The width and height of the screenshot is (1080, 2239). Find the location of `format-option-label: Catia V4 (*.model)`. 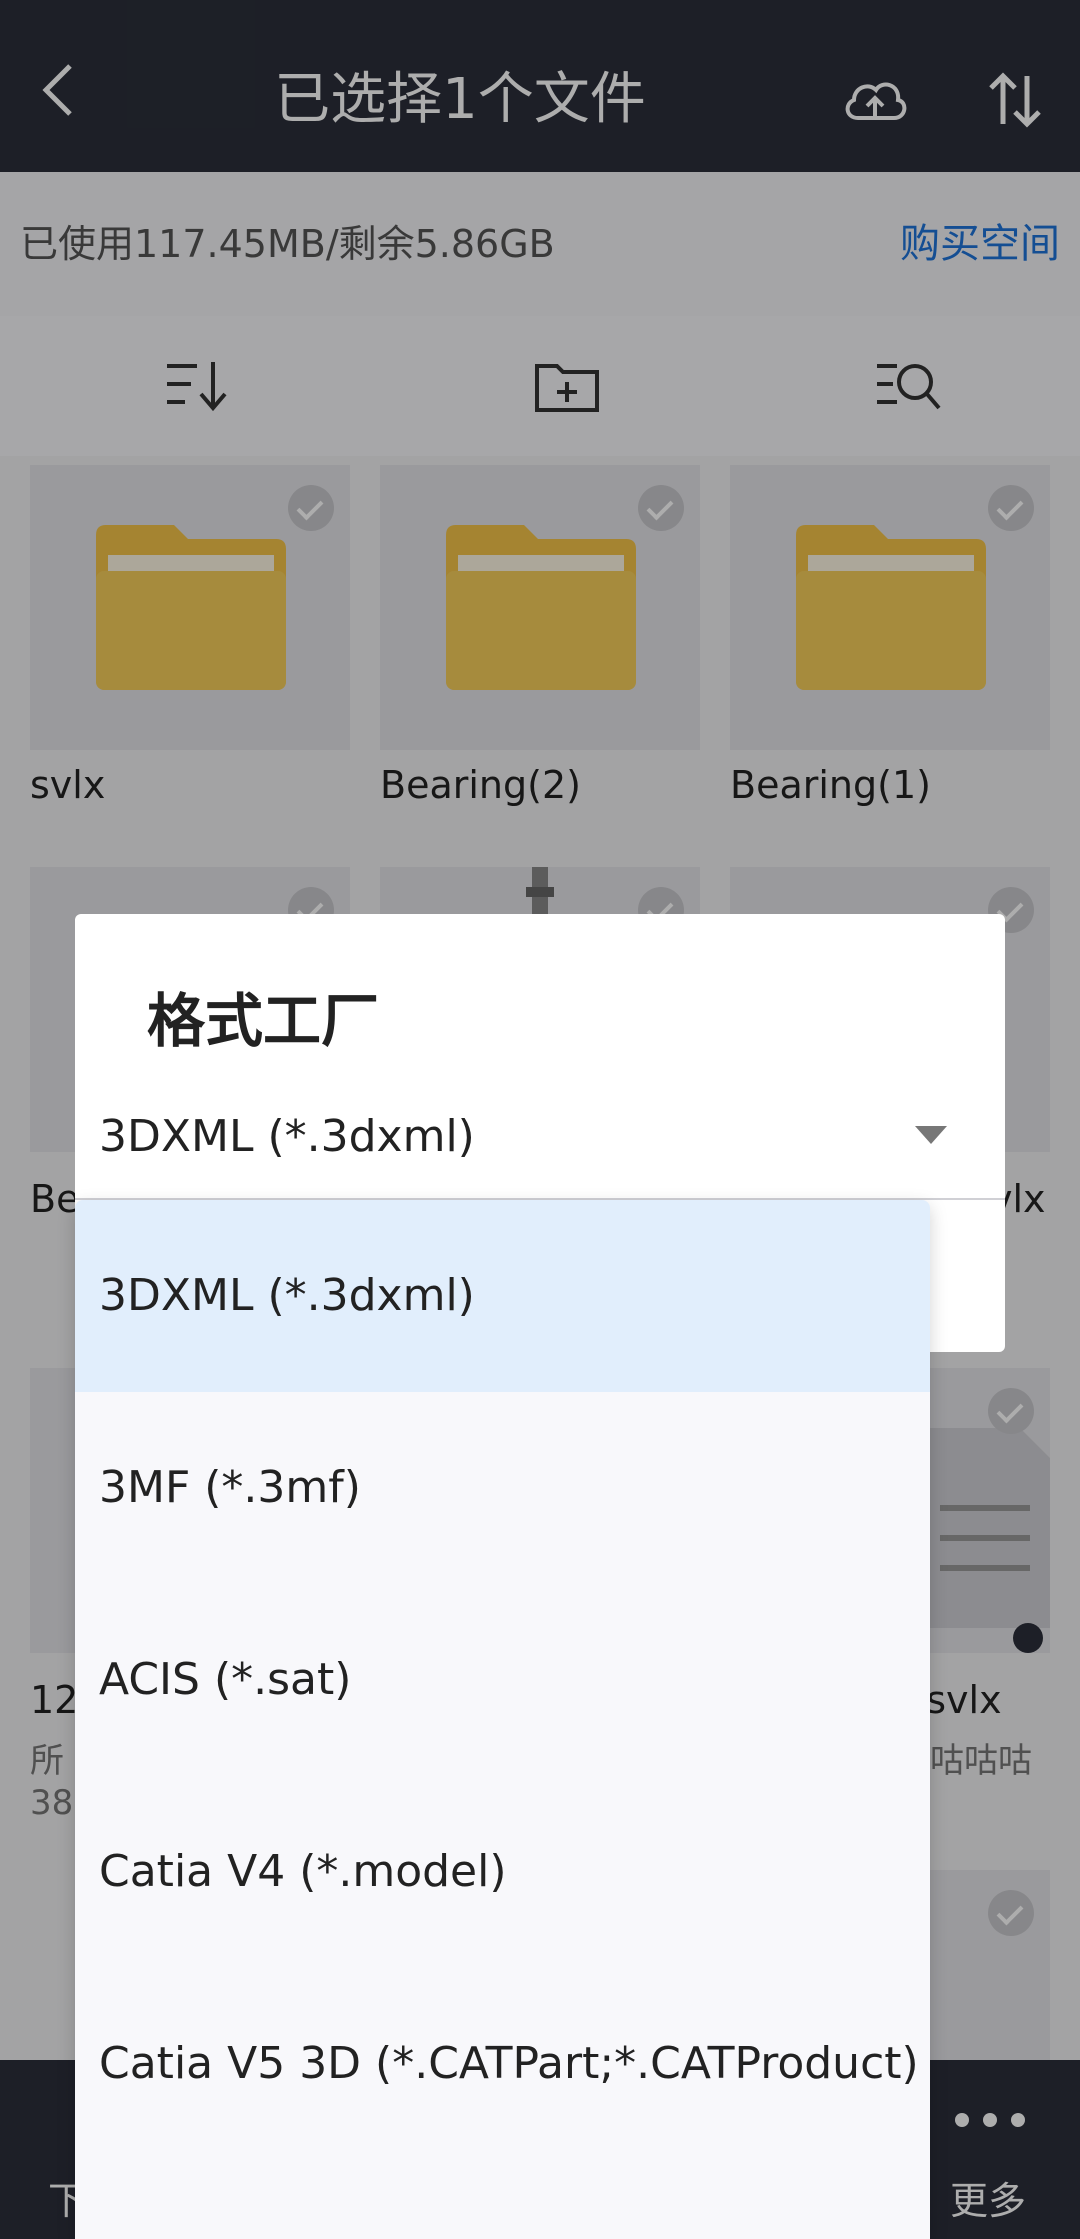

format-option-label: Catia V4 (*.model) is located at coordinates (303, 1871).